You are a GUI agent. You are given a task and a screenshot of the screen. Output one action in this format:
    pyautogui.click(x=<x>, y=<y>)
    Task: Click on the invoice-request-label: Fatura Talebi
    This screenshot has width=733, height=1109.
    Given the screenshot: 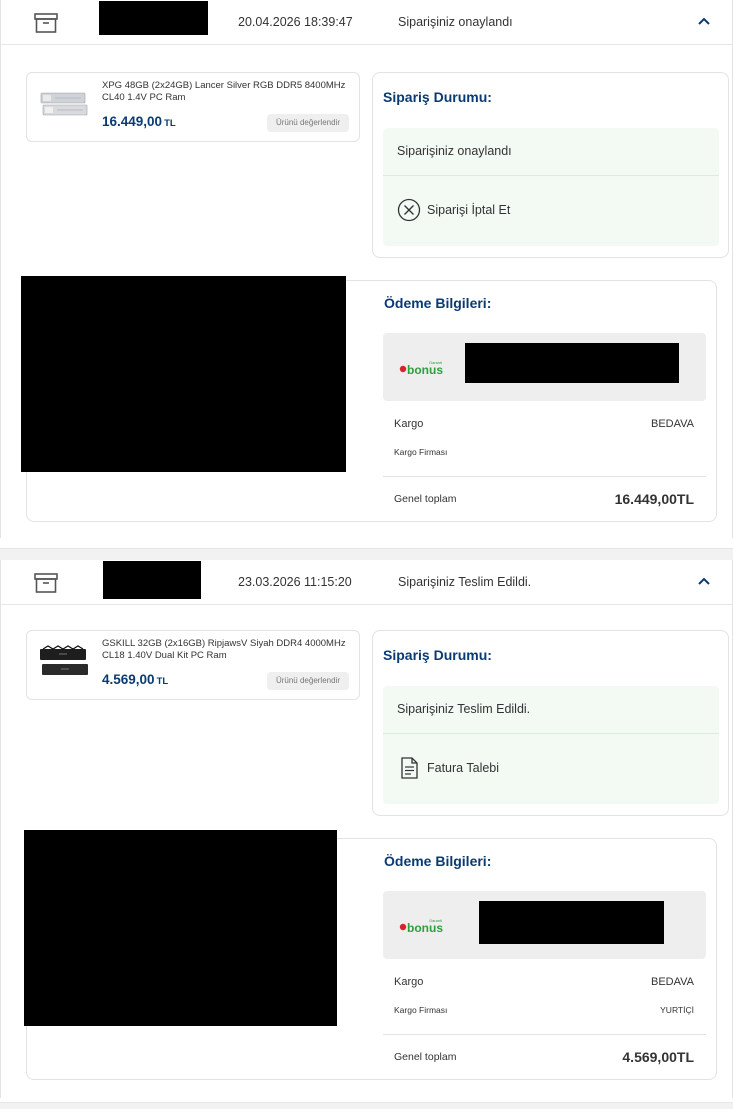 What is the action you would take?
    pyautogui.click(x=463, y=768)
    